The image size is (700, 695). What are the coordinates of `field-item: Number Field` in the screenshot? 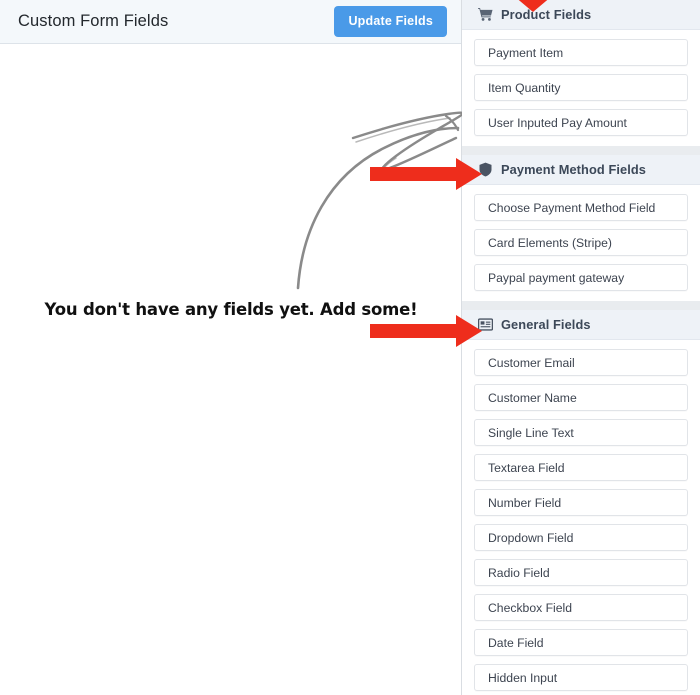 It's located at (581, 502).